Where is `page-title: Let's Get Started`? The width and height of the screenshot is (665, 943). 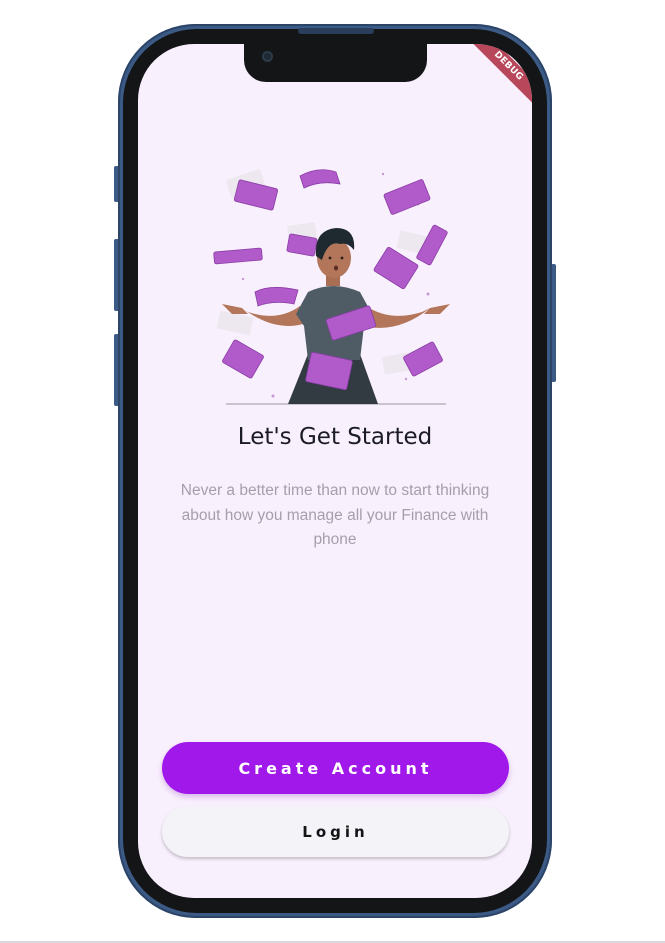
page-title: Let's Get Started is located at coordinates (335, 437).